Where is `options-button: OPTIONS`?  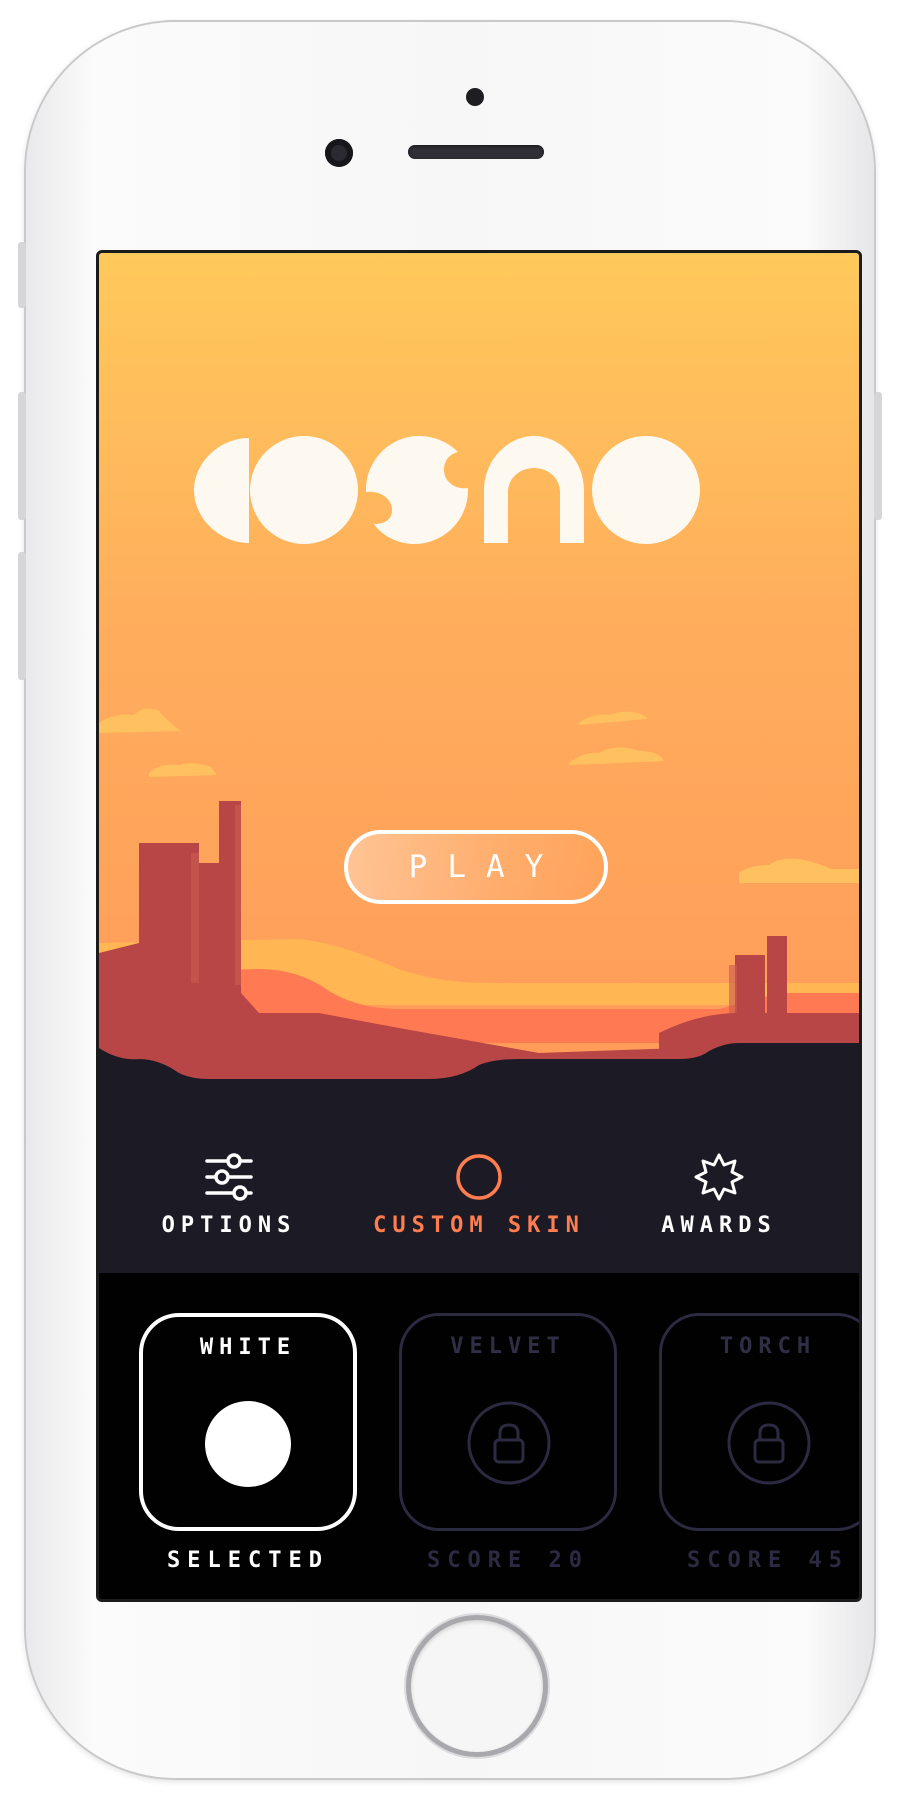
options-button: OPTIONS is located at coordinates (229, 1195).